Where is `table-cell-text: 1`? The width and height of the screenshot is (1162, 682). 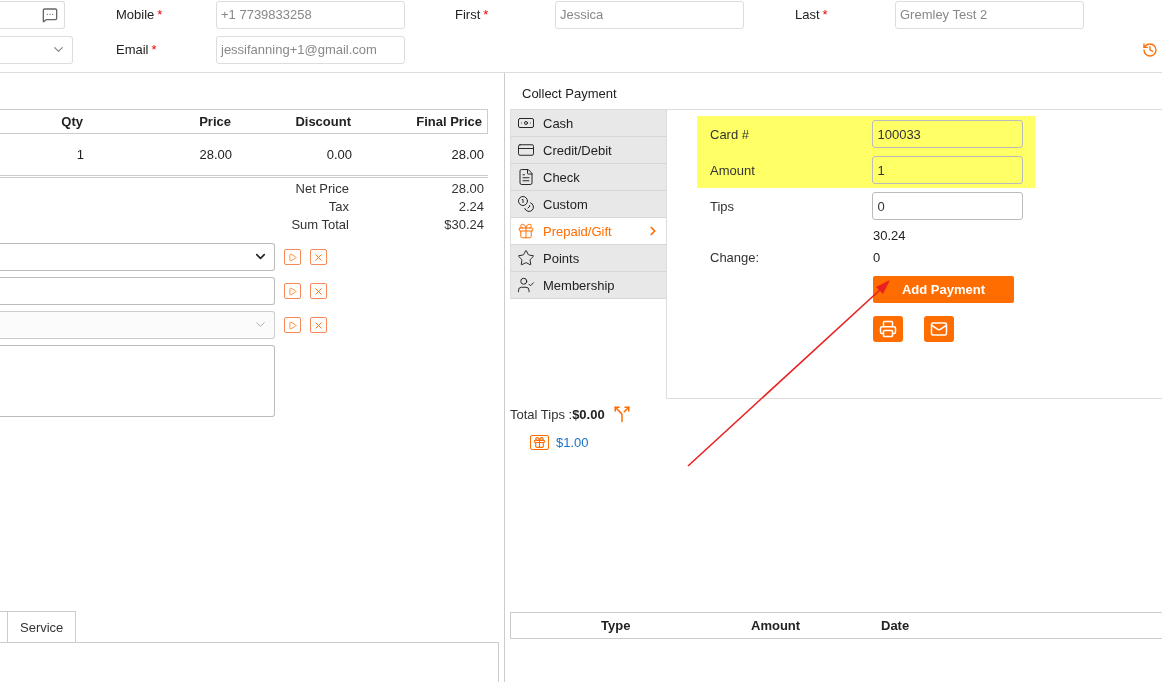
table-cell-text: 1 is located at coordinates (80, 154).